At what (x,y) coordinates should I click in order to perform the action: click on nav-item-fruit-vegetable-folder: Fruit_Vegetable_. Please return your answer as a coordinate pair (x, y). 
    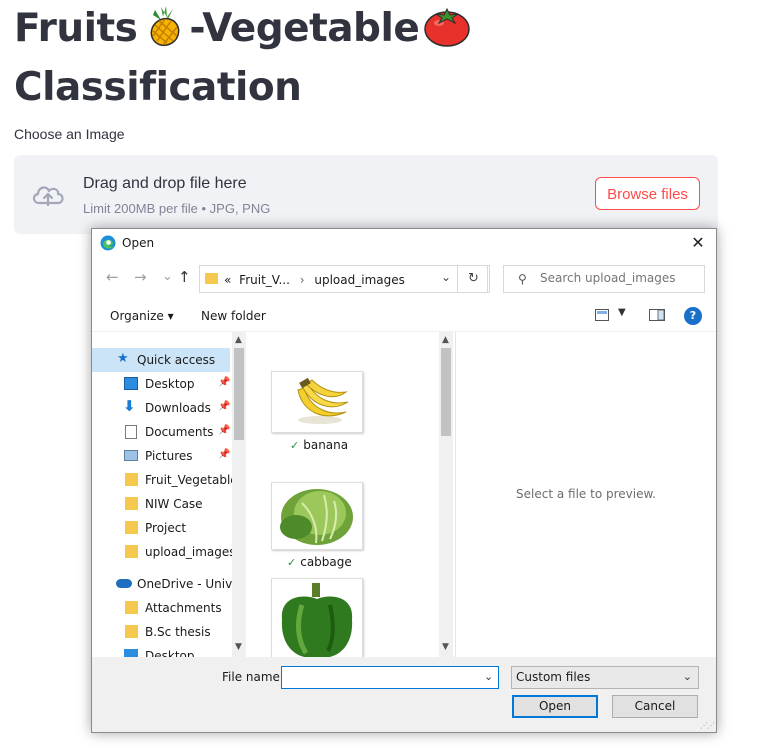
    Looking at the image, I should click on (168, 480).